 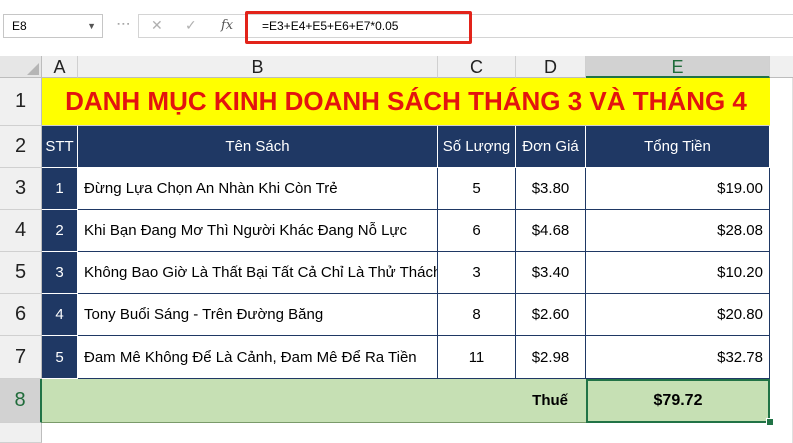 What do you see at coordinates (157, 25) in the screenshot?
I see `cancel-icon: ✕` at bounding box center [157, 25].